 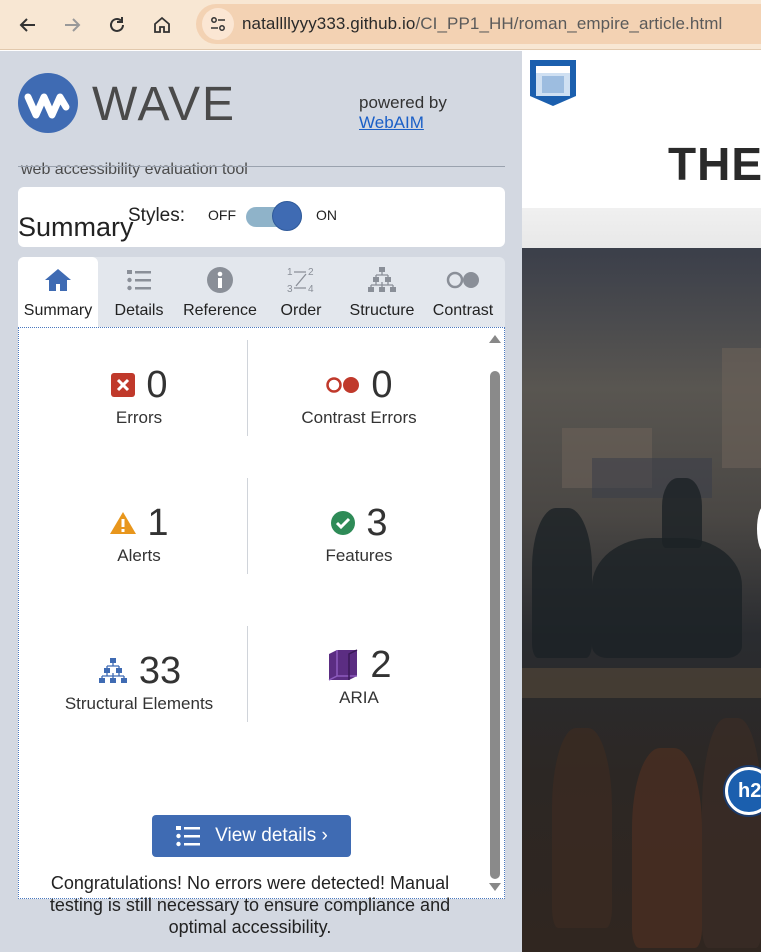 I want to click on reload-icon, so click(x=117, y=24).